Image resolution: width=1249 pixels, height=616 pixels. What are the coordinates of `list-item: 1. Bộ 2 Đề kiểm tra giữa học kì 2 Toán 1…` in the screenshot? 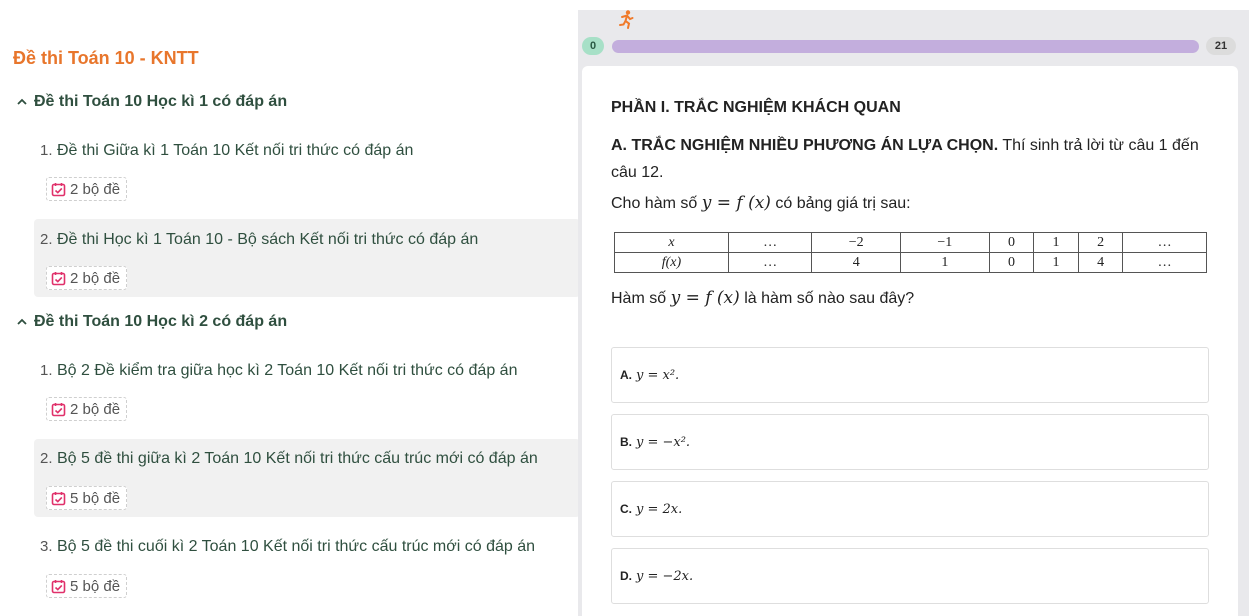 It's located at (307, 389).